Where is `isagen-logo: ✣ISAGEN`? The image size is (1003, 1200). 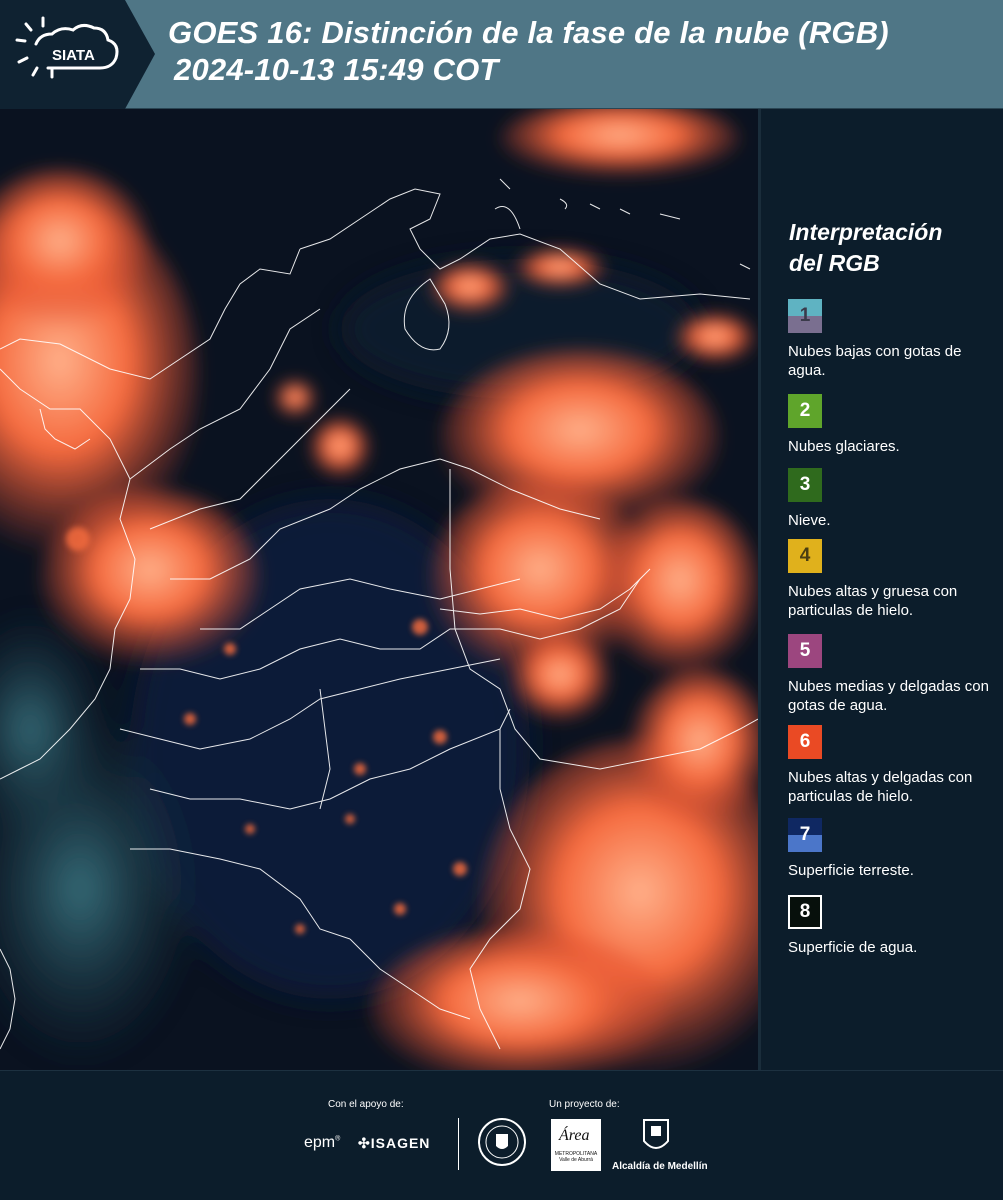 isagen-logo: ✣ISAGEN is located at coordinates (394, 1143).